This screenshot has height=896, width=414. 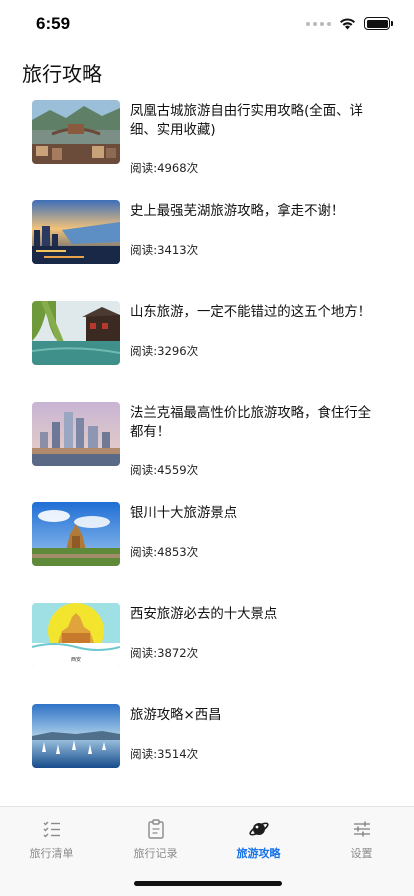 I want to click on page-title: 旅行攻略, so click(x=62, y=74).